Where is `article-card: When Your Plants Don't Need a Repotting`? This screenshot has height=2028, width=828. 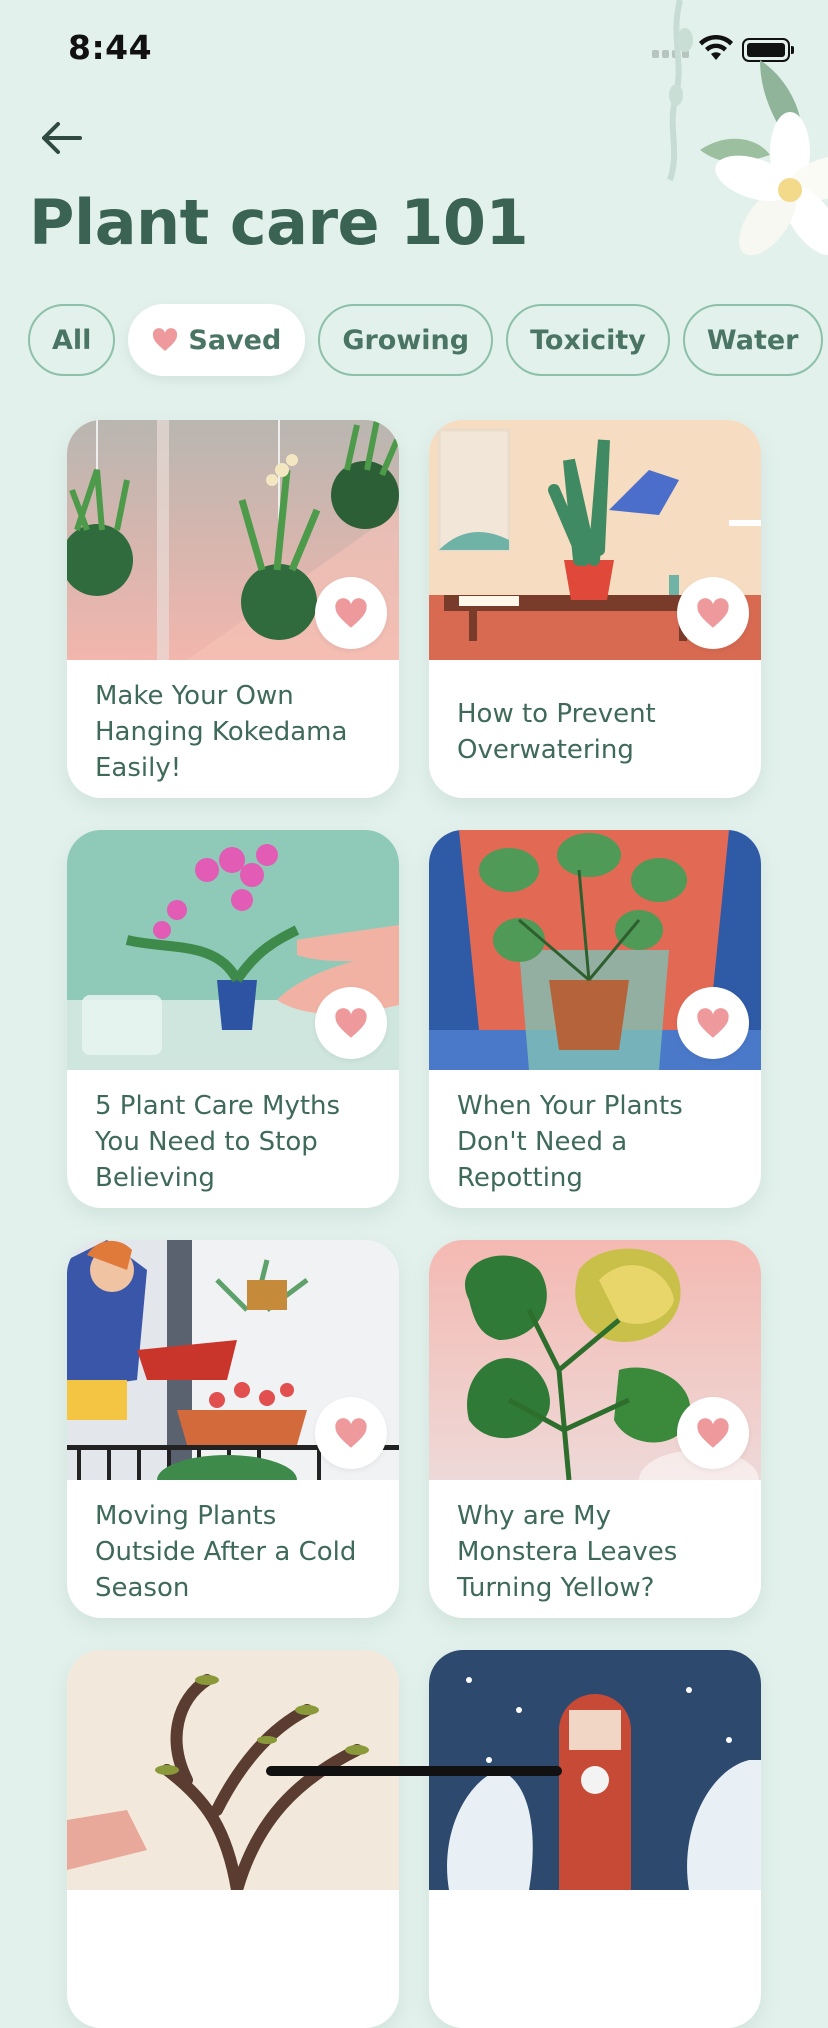 article-card: When Your Plants Don't Need a Repotting is located at coordinates (595, 1019).